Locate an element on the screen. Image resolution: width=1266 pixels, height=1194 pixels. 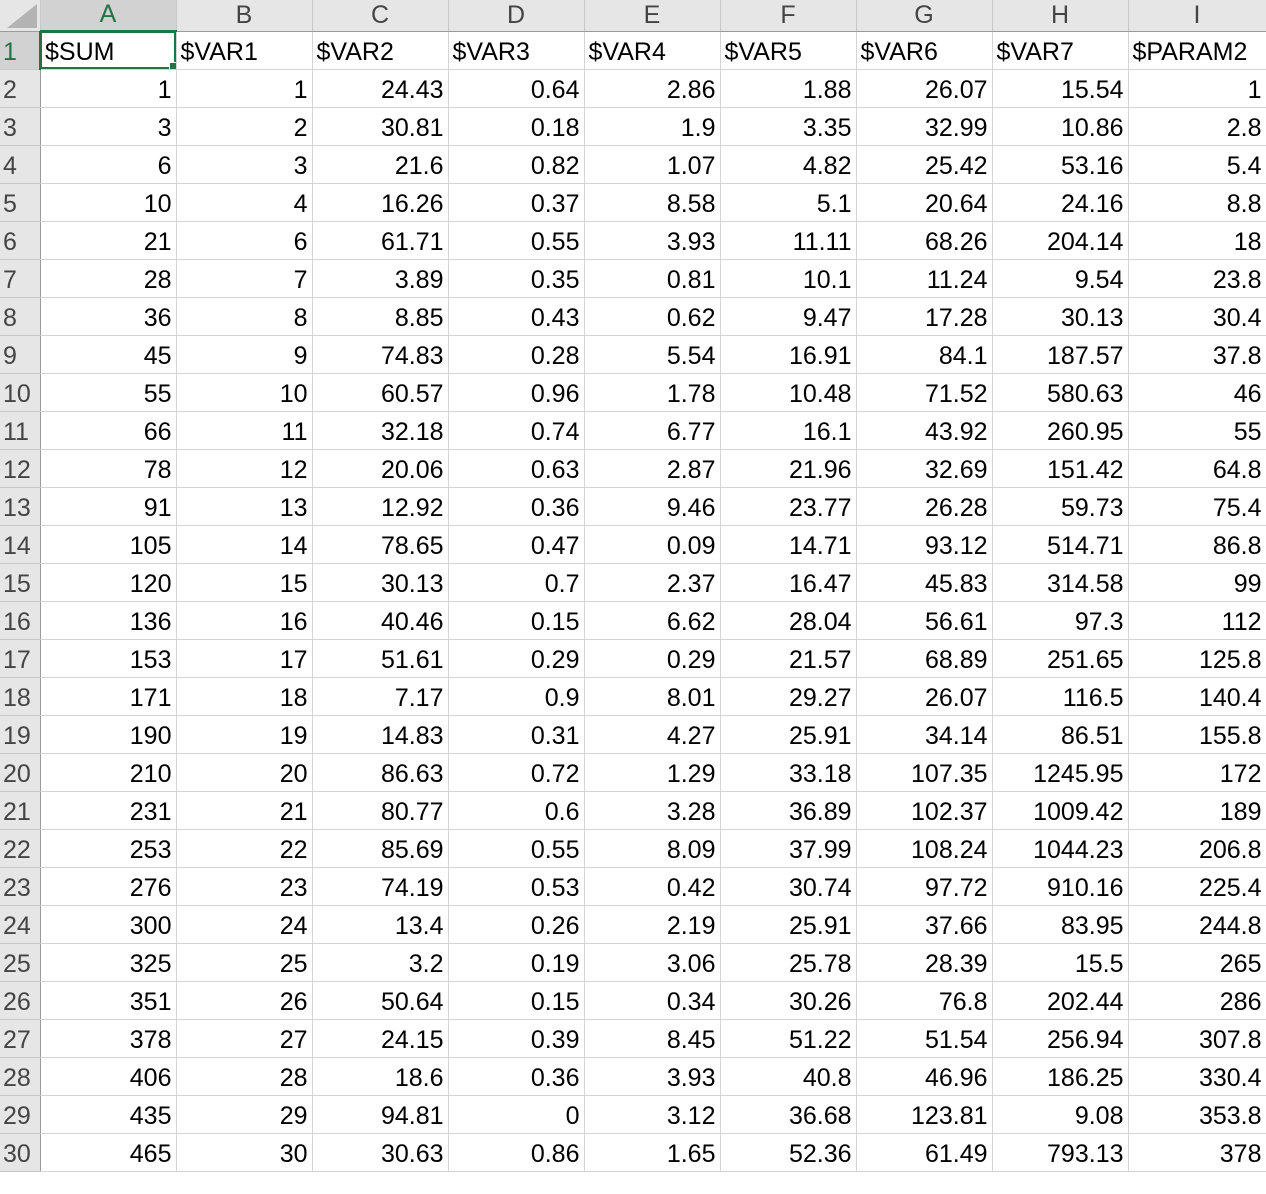
cell-a14: 105 is located at coordinates (108, 544).